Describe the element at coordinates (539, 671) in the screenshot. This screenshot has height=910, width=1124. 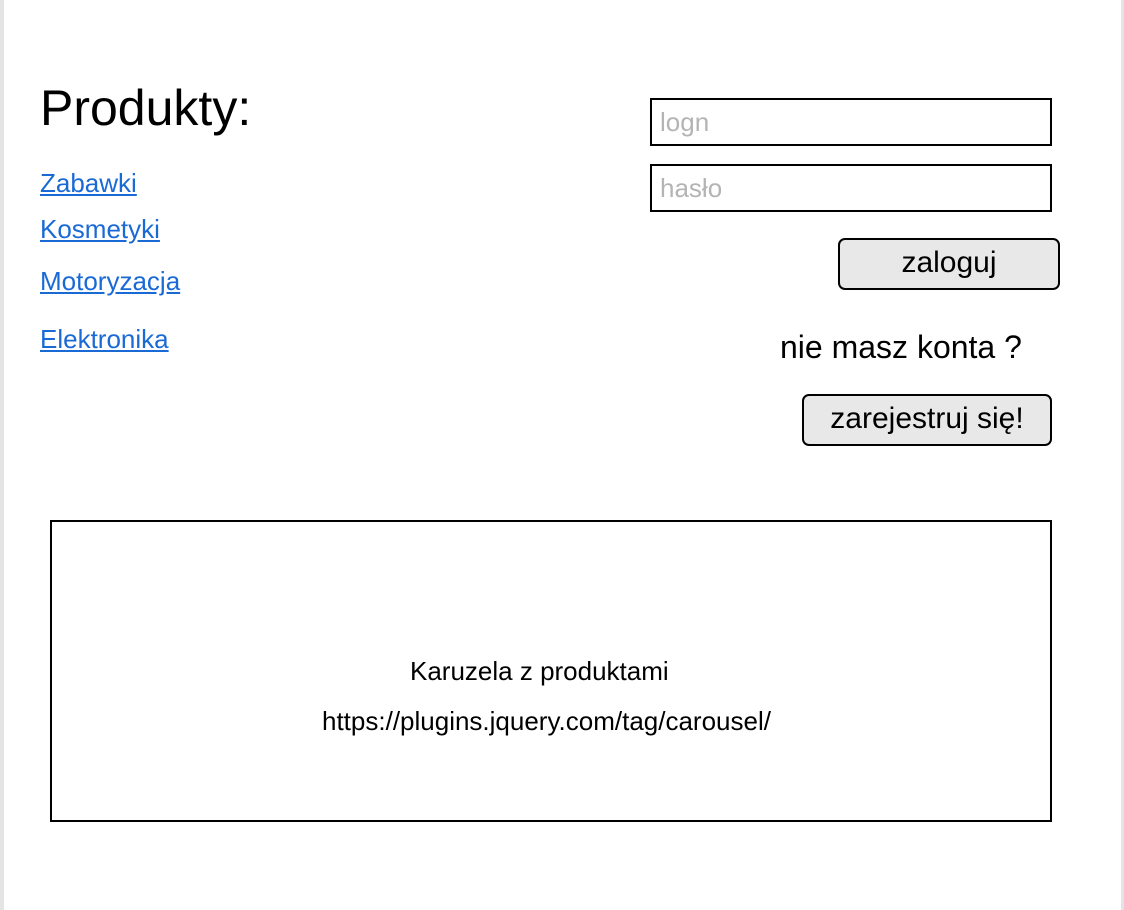
I see `carousel-title: Karuzela z produktami` at that location.